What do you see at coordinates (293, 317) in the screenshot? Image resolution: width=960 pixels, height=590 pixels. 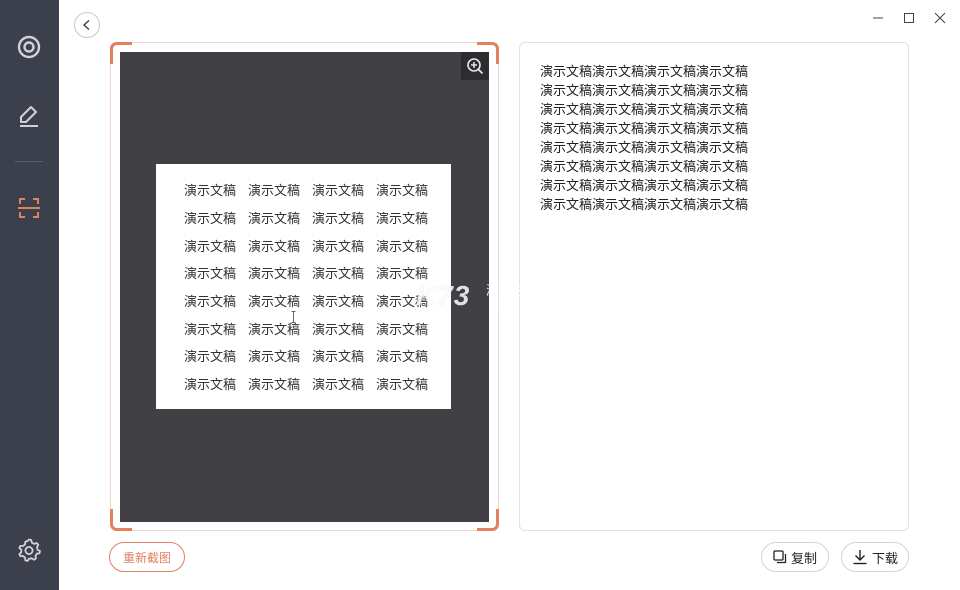 I see `text-cursor-icon` at bounding box center [293, 317].